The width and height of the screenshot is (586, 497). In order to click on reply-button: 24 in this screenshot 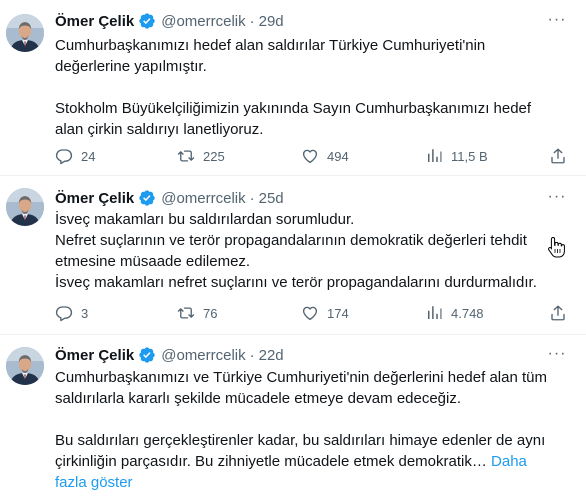, I will do `click(75, 156)`.